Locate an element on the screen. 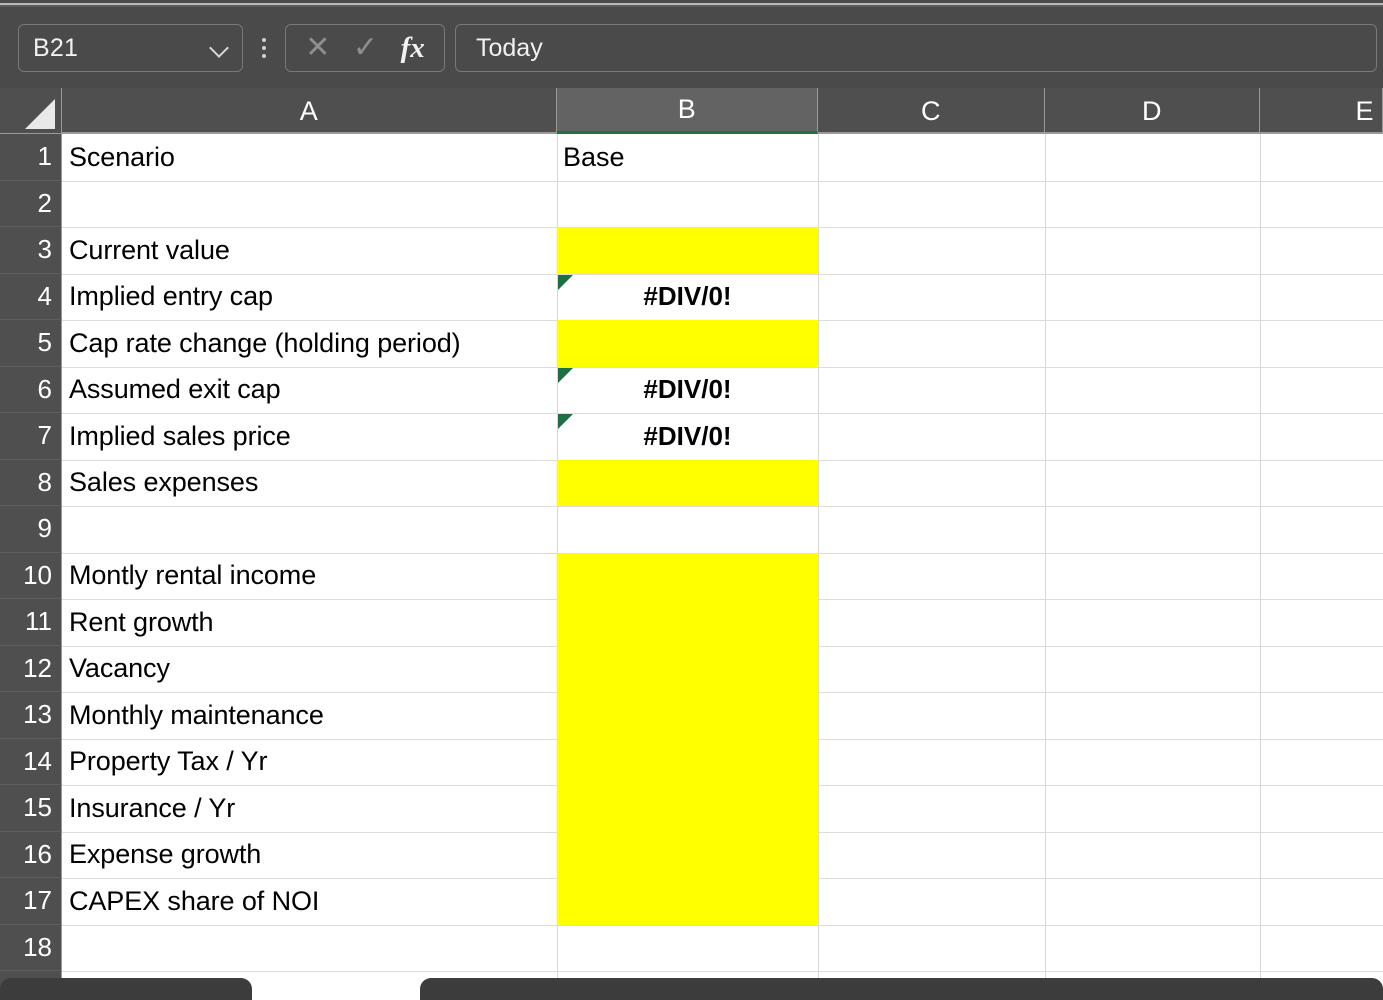  row-header-3: 3 is located at coordinates (31, 250).